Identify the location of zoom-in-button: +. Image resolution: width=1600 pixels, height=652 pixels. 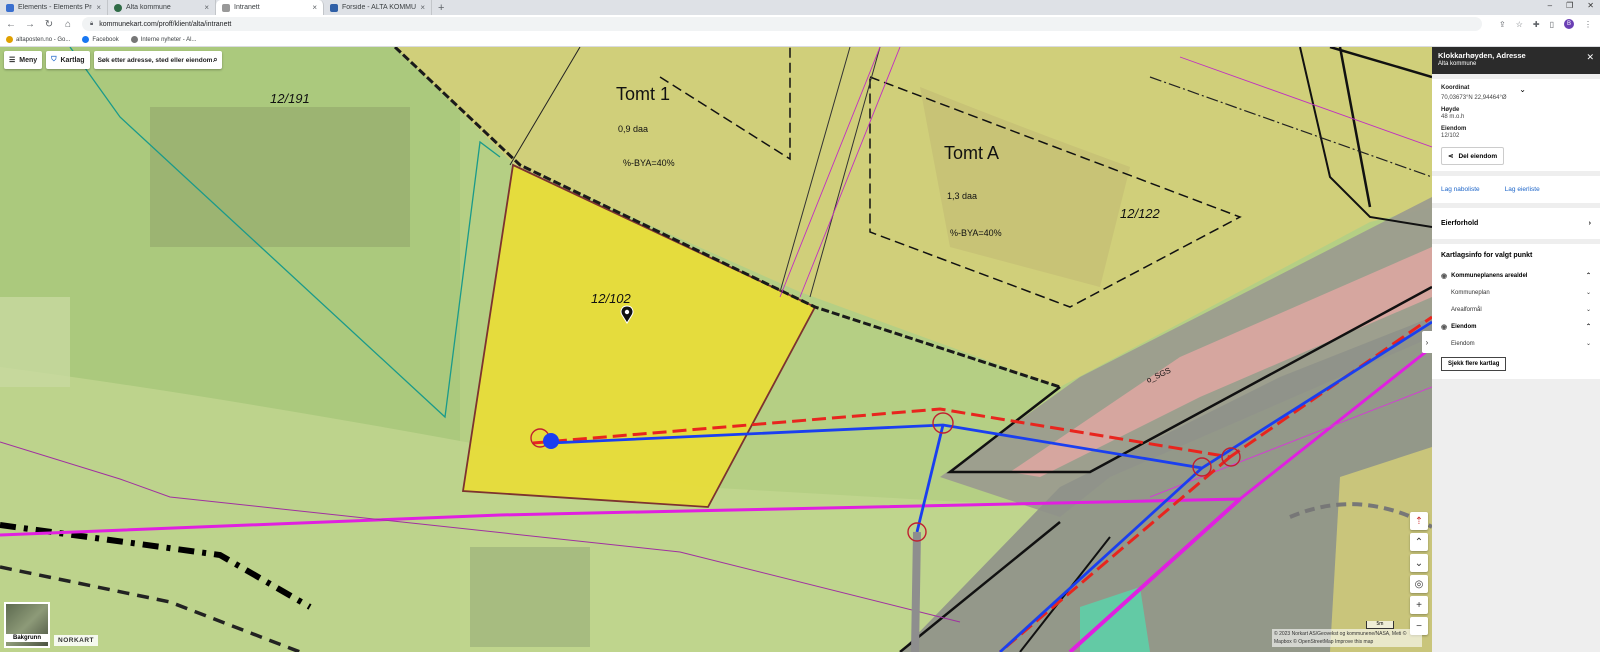
(1419, 605).